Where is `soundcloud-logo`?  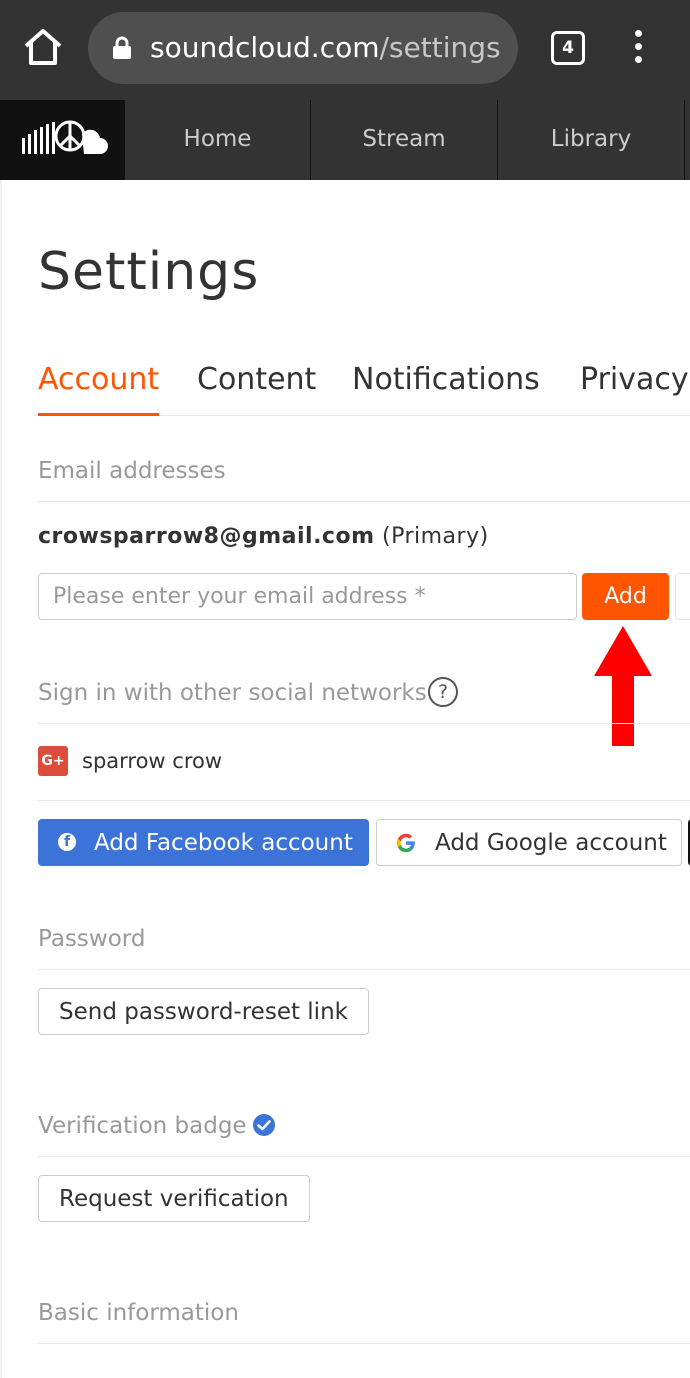
soundcloud-logo is located at coordinates (62, 140).